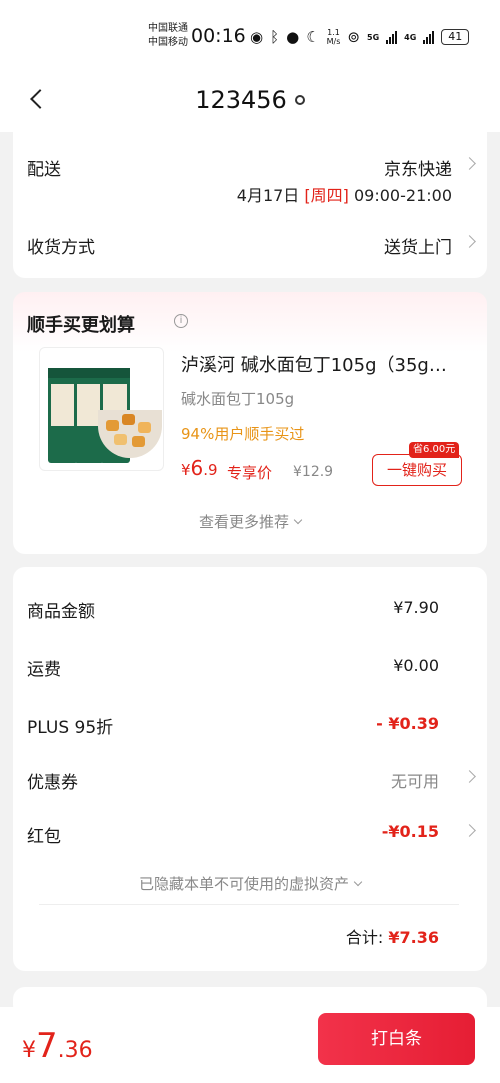 The height and width of the screenshot is (1083, 500). I want to click on hidden-assets-toggle: 已隐藏本单不可使用的虚拟资产, so click(250, 883).